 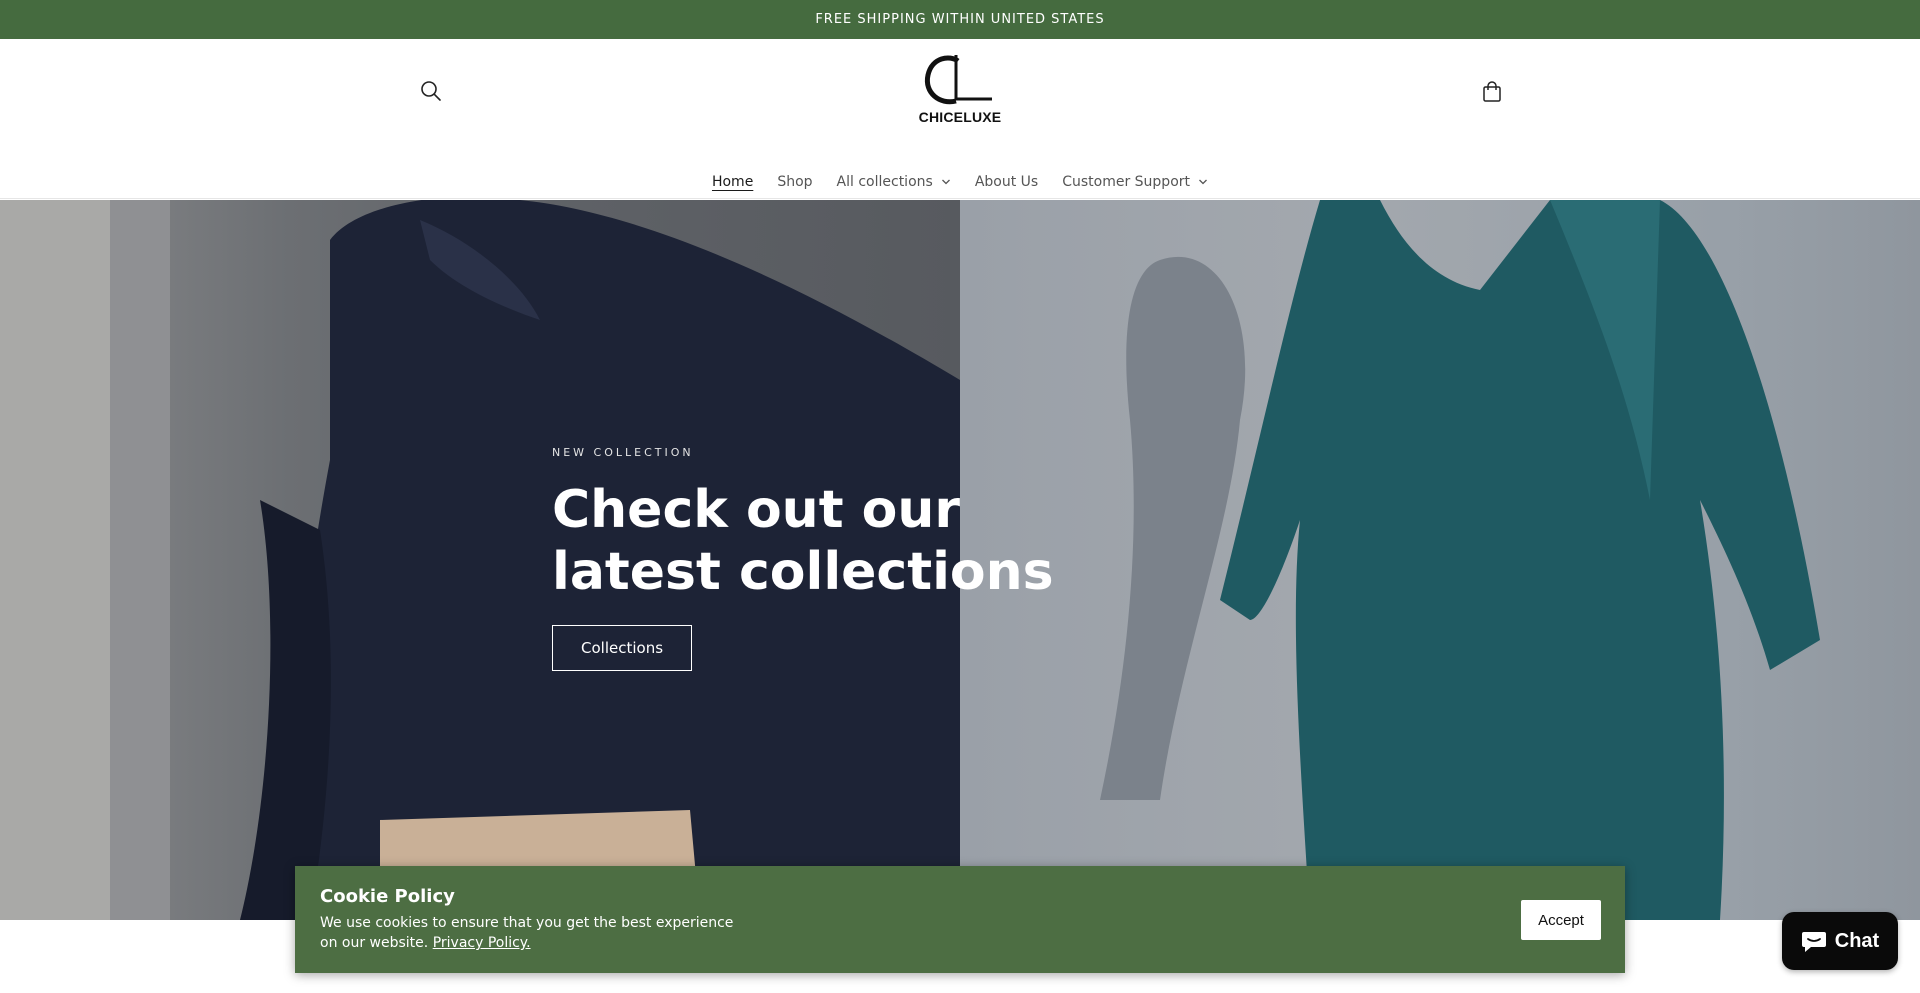 I want to click on nav-item-label: Shop, so click(x=795, y=182).